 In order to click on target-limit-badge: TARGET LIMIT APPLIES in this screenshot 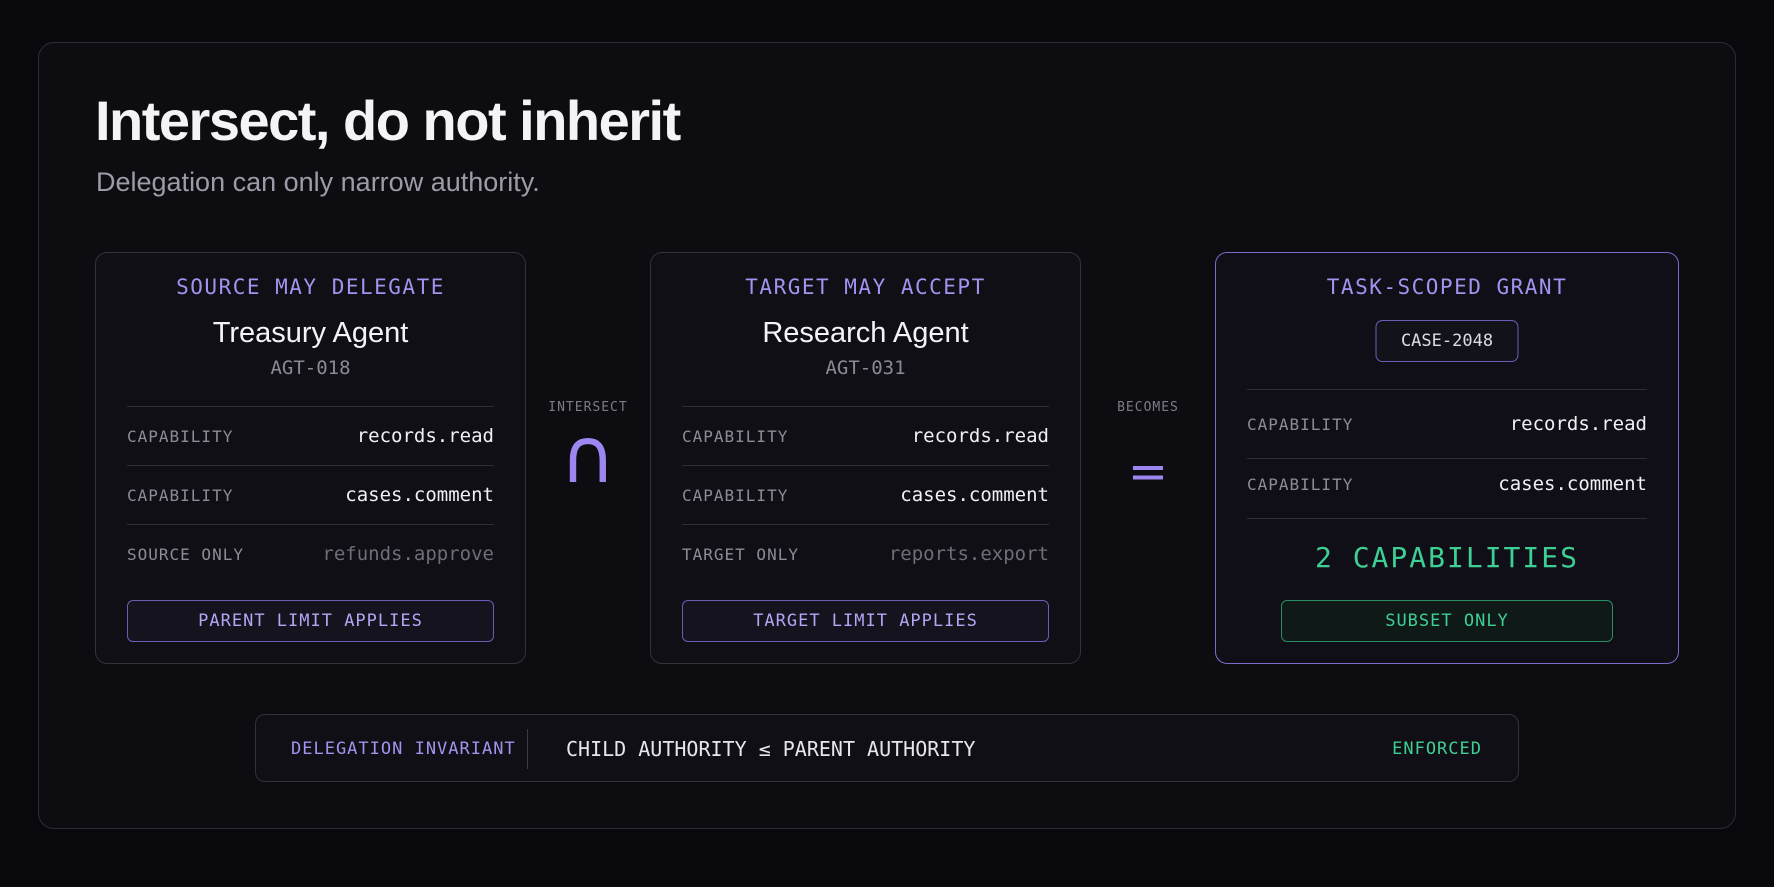, I will do `click(865, 621)`.